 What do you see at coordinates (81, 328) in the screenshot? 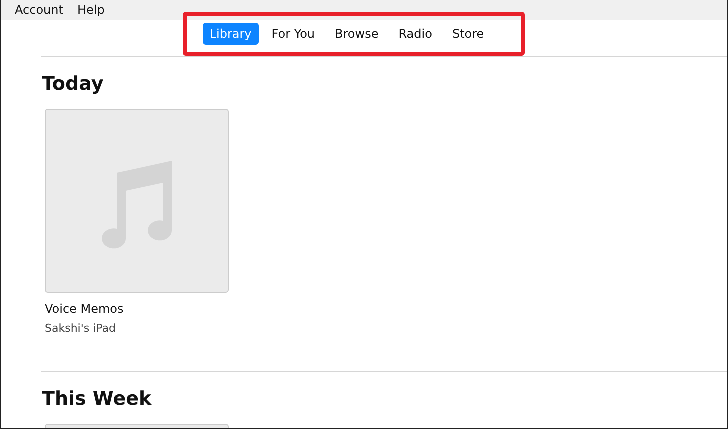
I see `album-subtitle: Sakshi's iPad` at bounding box center [81, 328].